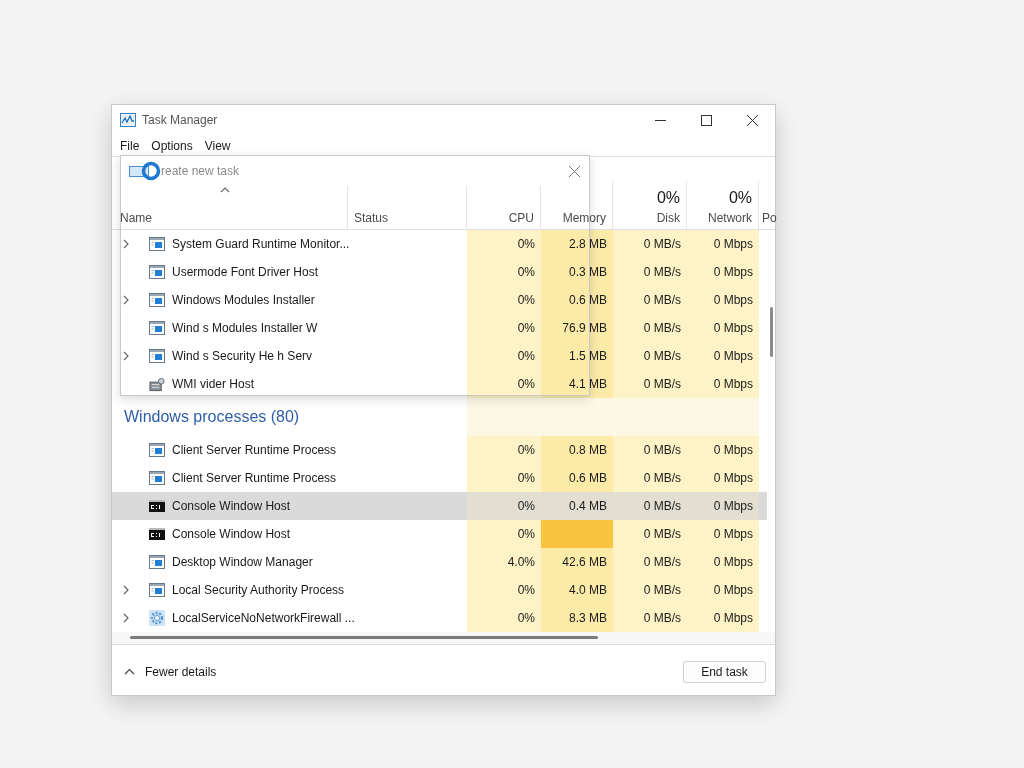 The height and width of the screenshot is (768, 1024). Describe the element at coordinates (439, 300) in the screenshot. I see `process-row: Windows Modules Installer 0% 0.6 MB 0 MB/s 0 Mbps` at that location.